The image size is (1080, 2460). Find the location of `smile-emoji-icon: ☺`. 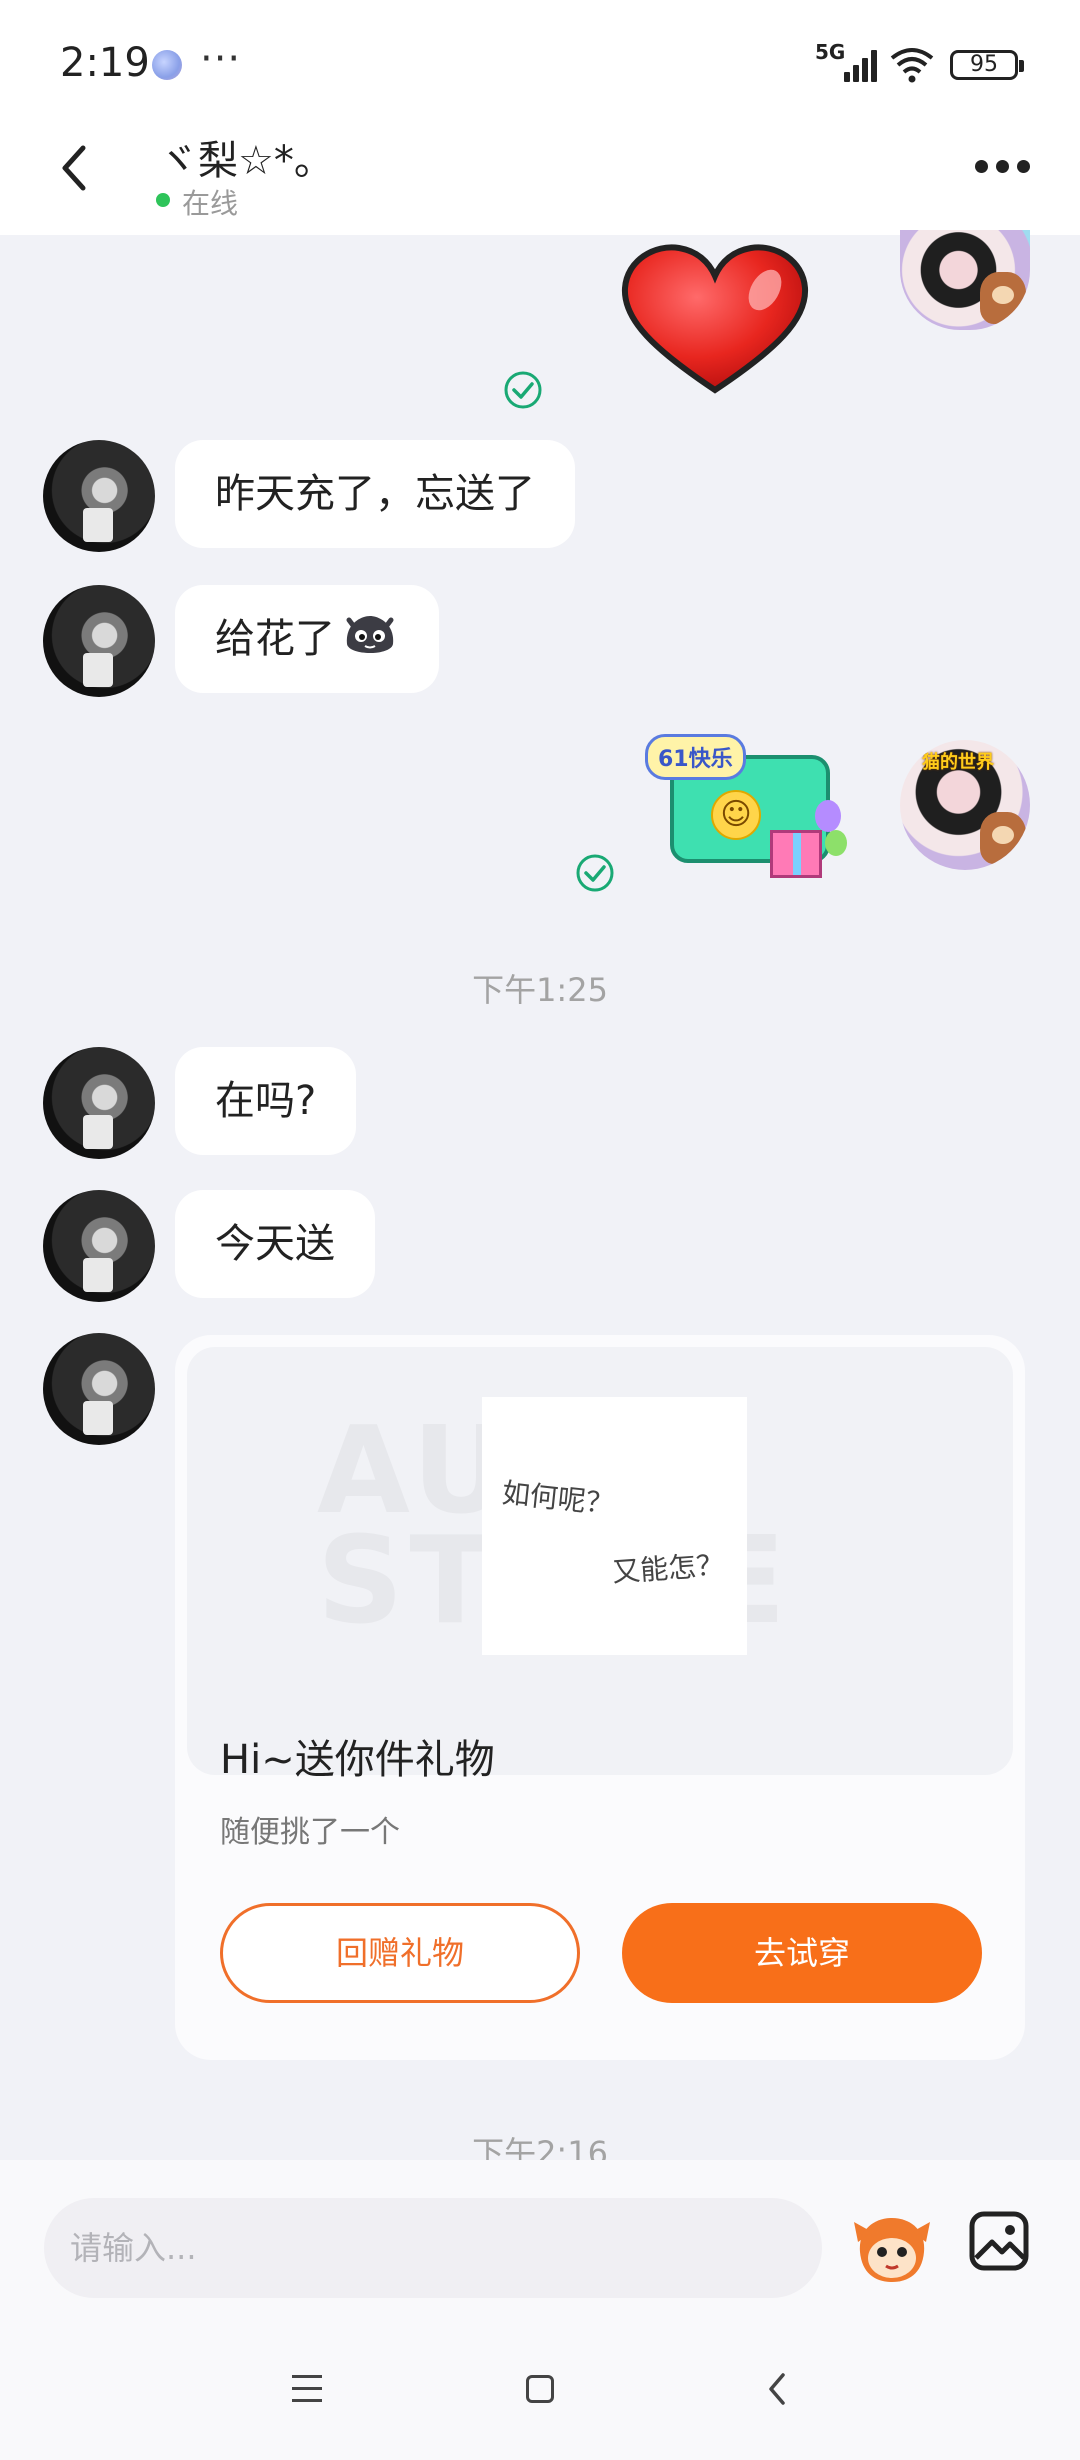

smile-emoji-icon: ☺ is located at coordinates (736, 815).